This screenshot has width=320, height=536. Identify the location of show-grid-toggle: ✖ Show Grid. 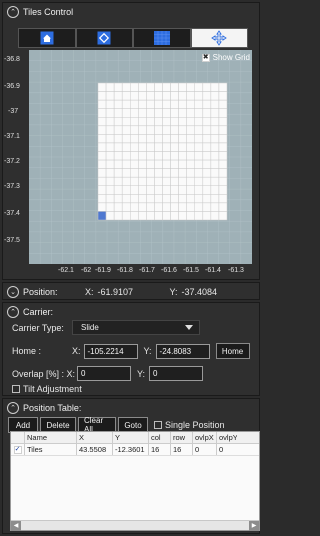
(225, 57).